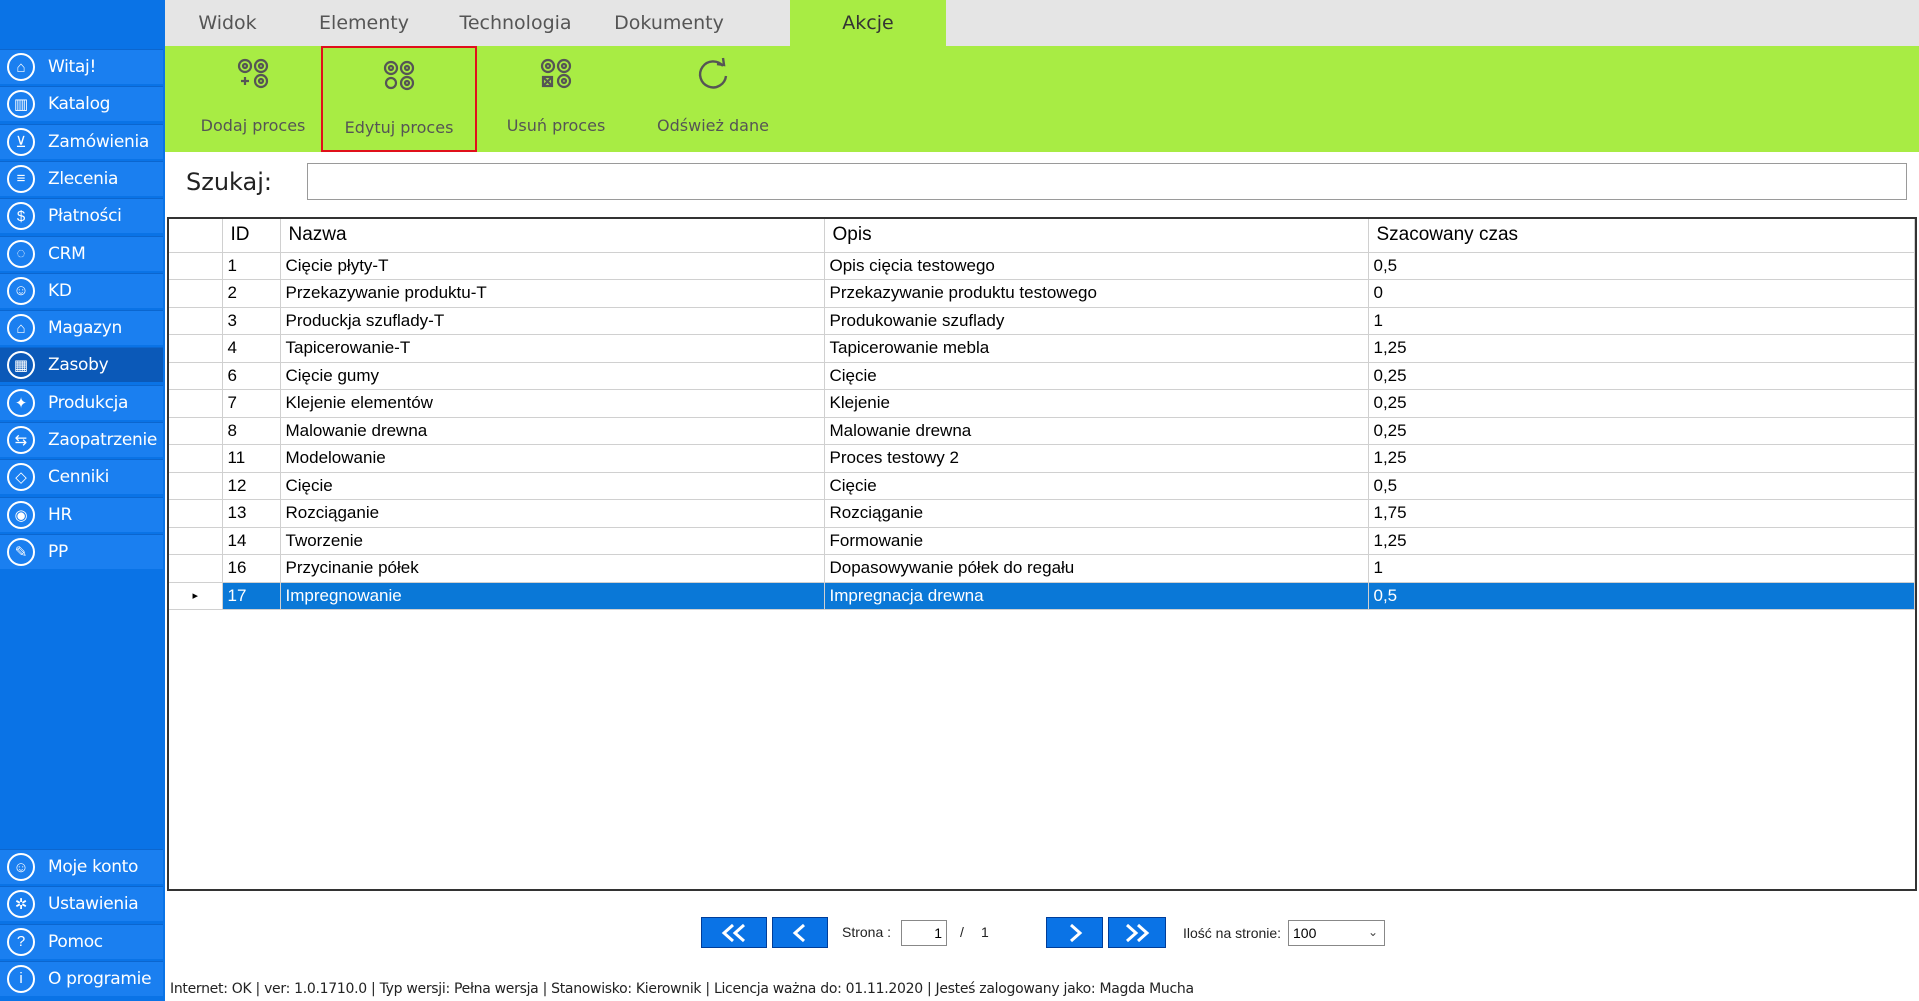 Image resolution: width=1919 pixels, height=1001 pixels. Describe the element at coordinates (552, 376) in the screenshot. I see `table-cell-nazwa: Cięcie gumy` at that location.